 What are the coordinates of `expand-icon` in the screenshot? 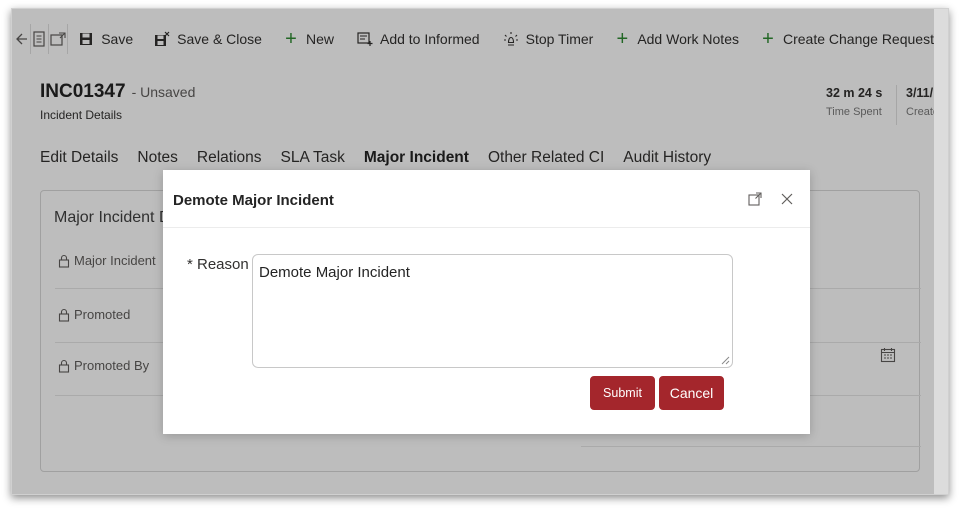 It's located at (755, 199).